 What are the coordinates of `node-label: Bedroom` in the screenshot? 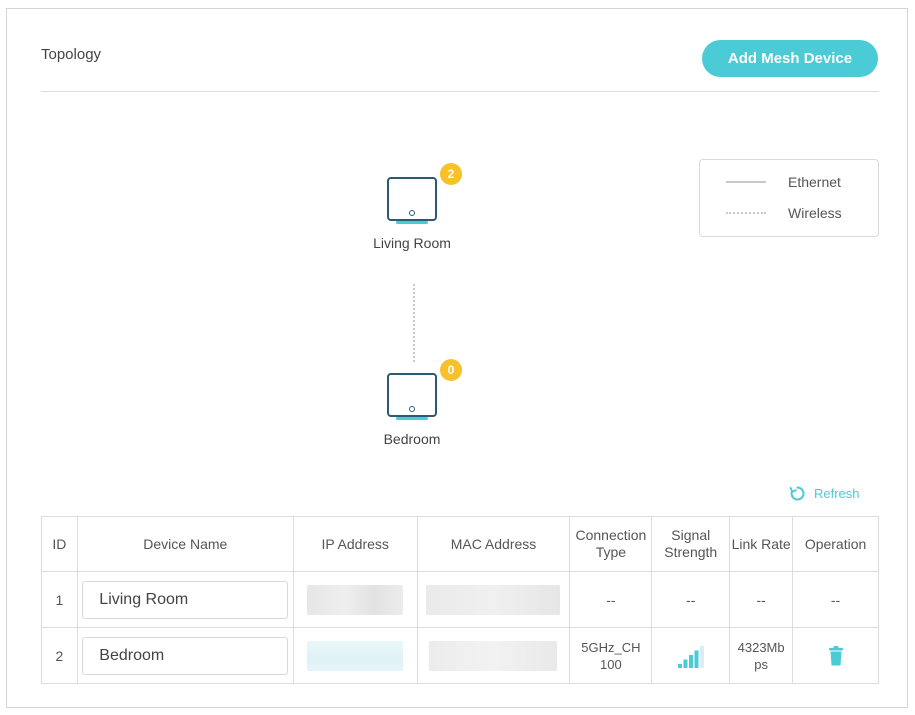 It's located at (412, 439).